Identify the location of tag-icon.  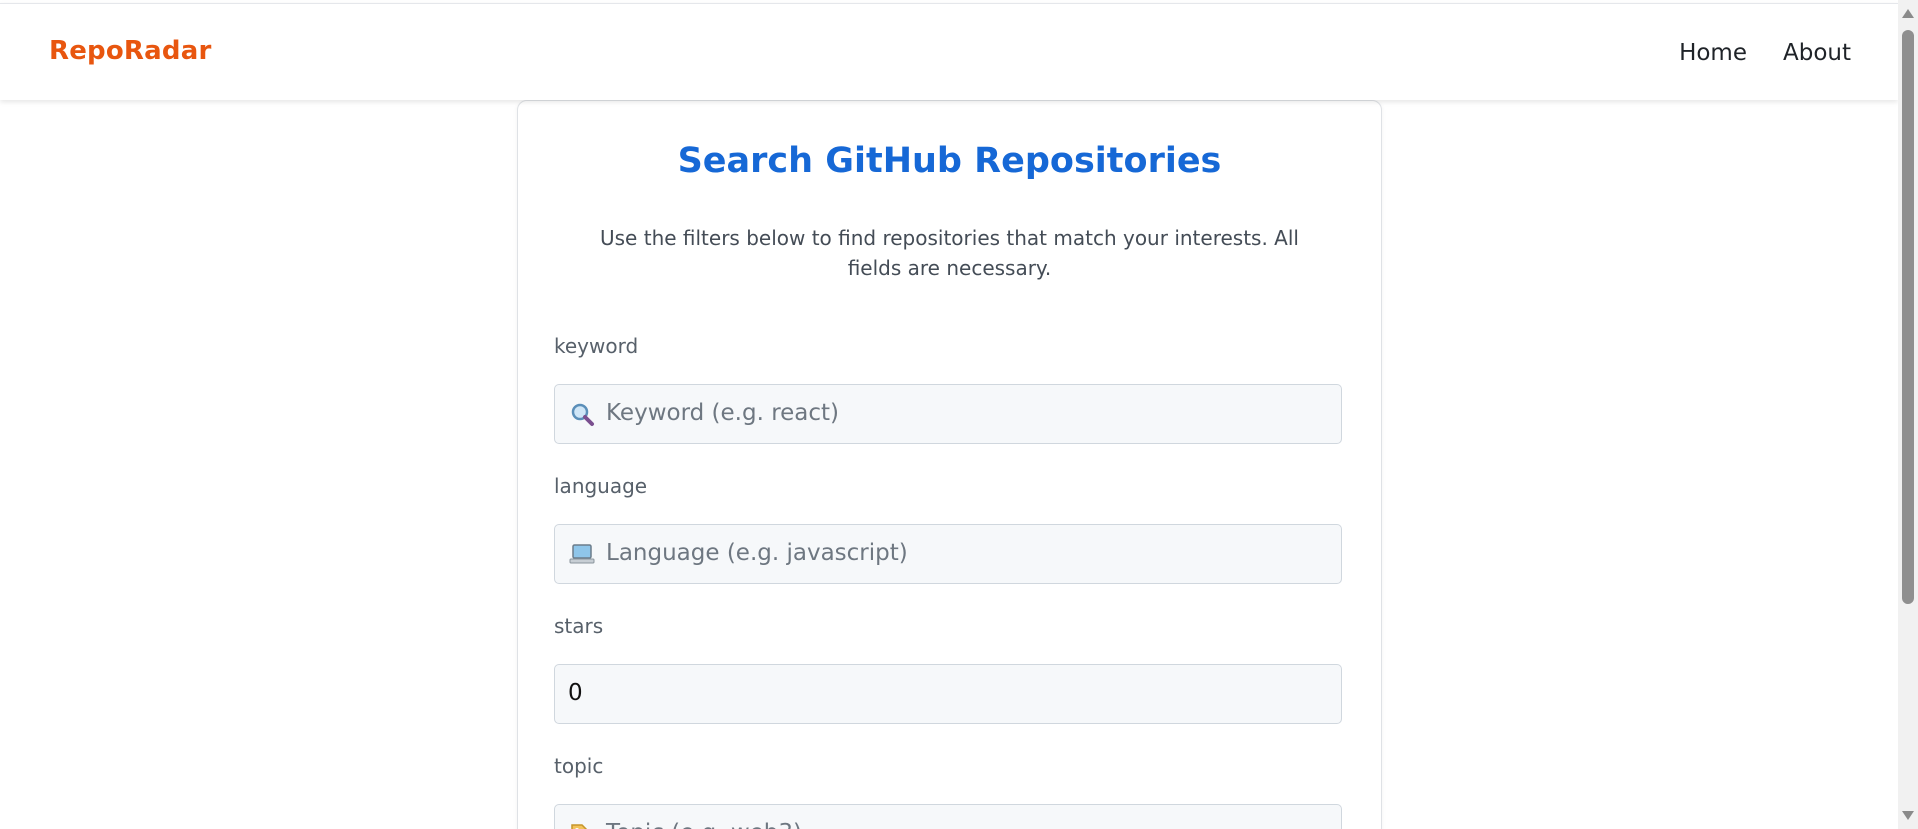
(579, 826).